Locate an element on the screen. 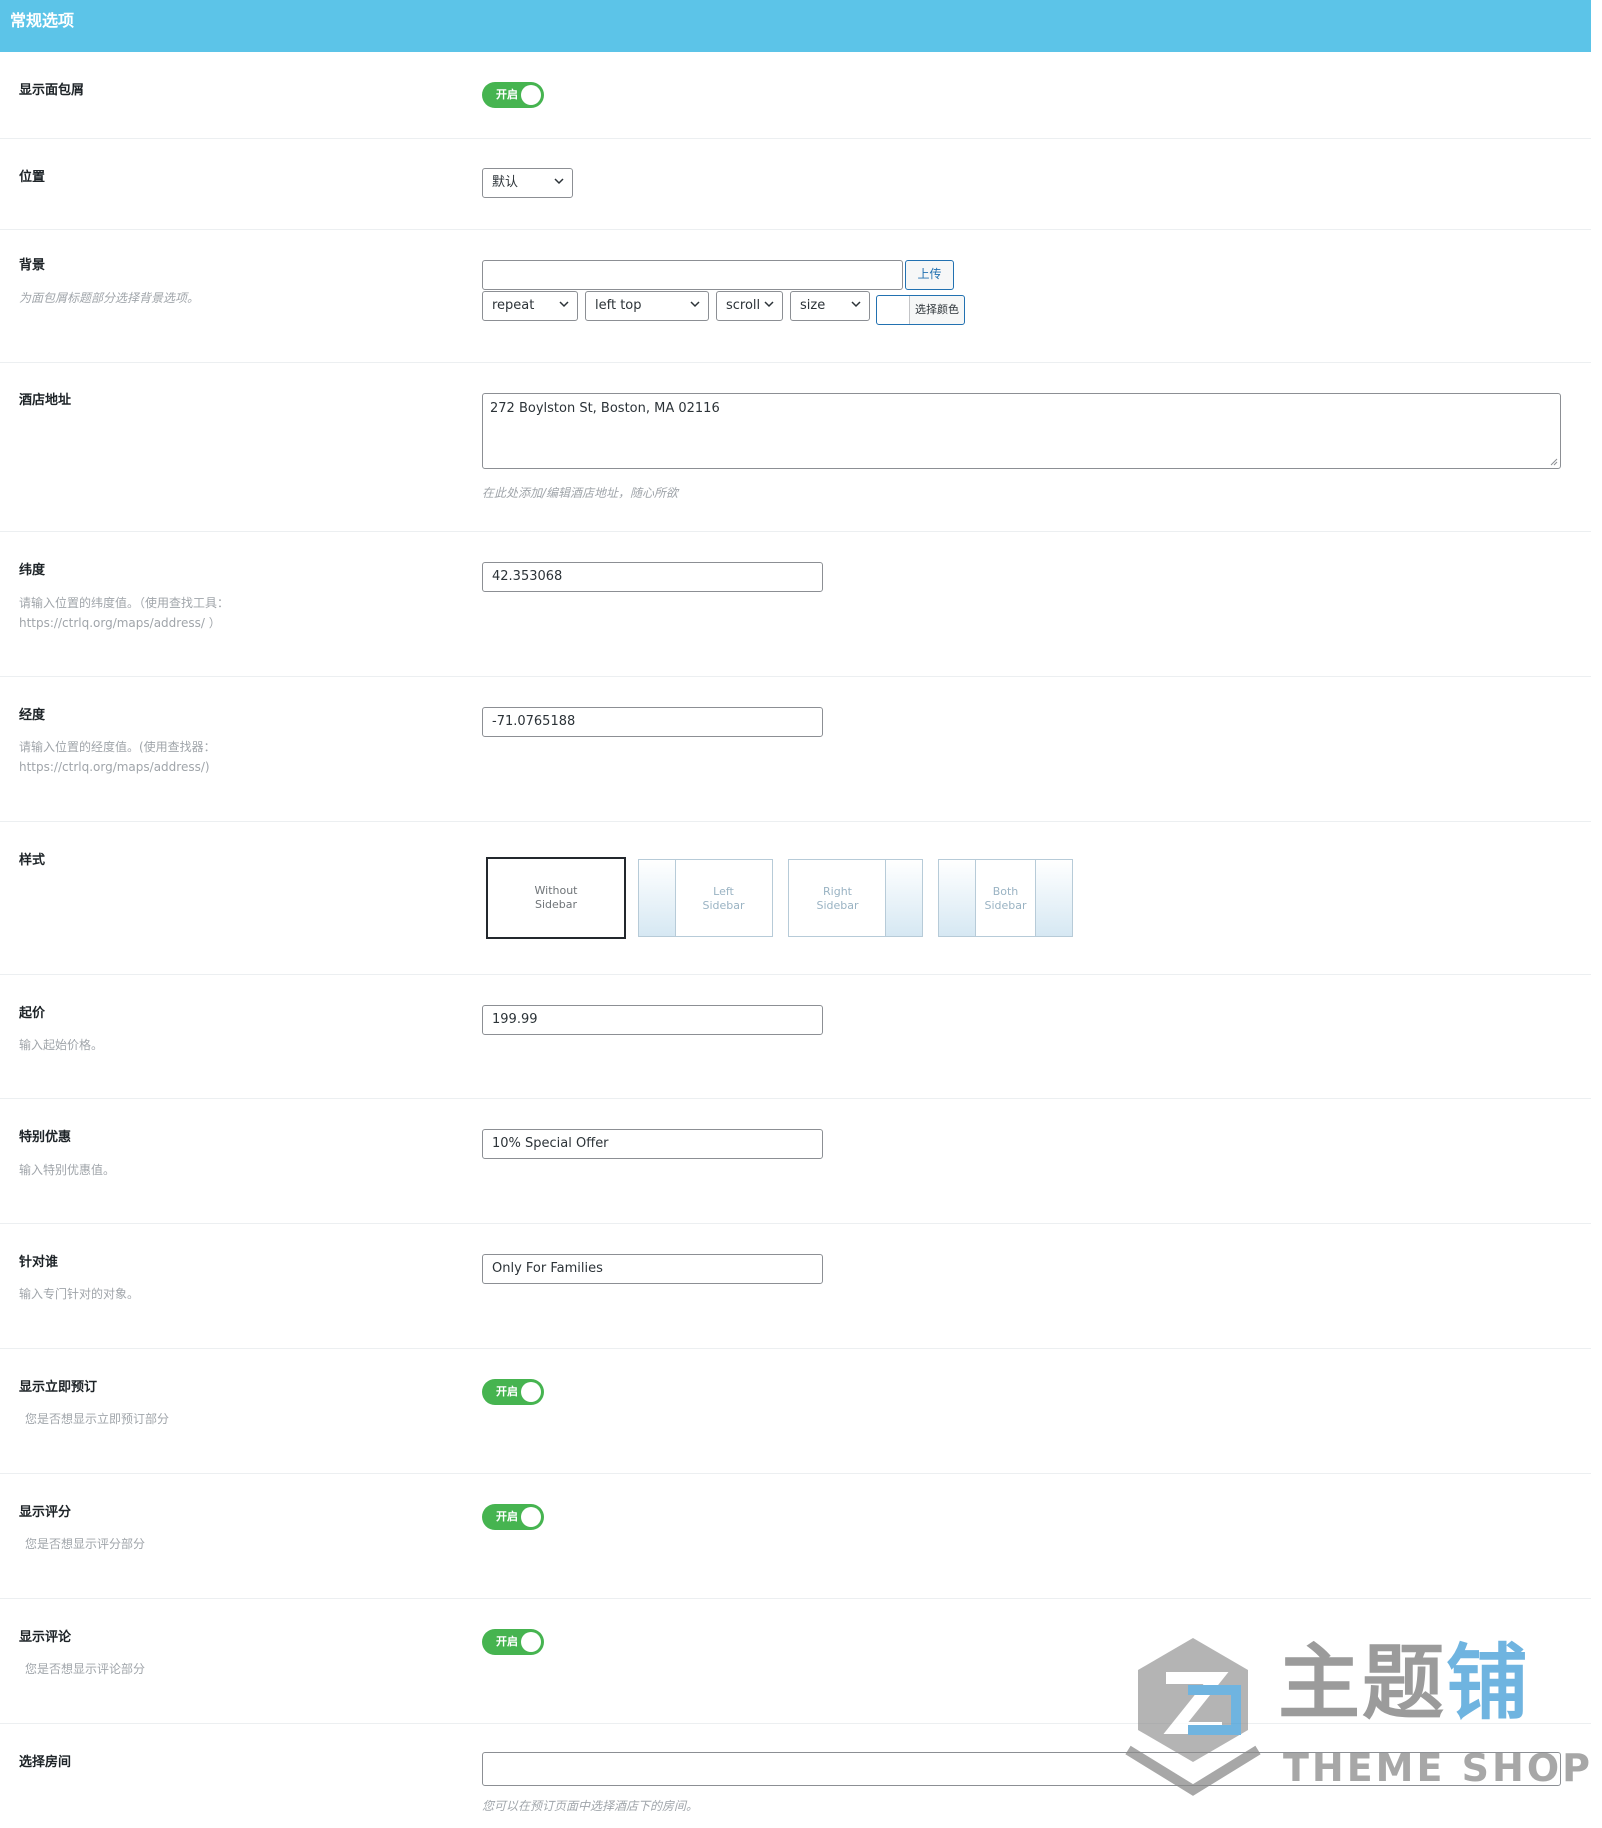 This screenshot has width=1602, height=1828. longitude-desc-url: https://ctrlq.org/maps/address/) is located at coordinates (114, 767).